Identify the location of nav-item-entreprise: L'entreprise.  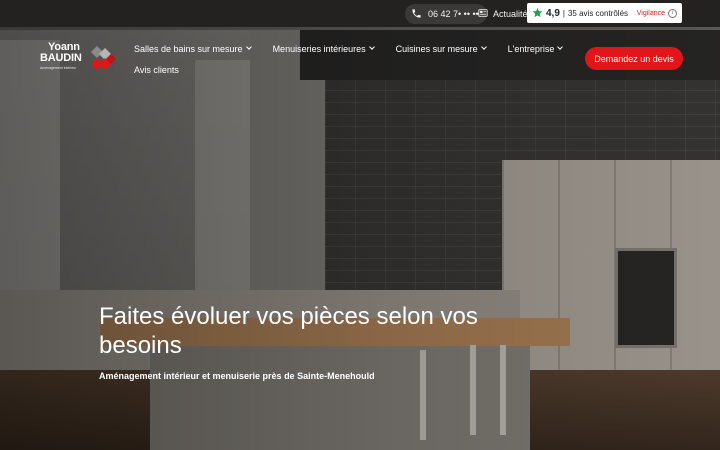
(535, 48).